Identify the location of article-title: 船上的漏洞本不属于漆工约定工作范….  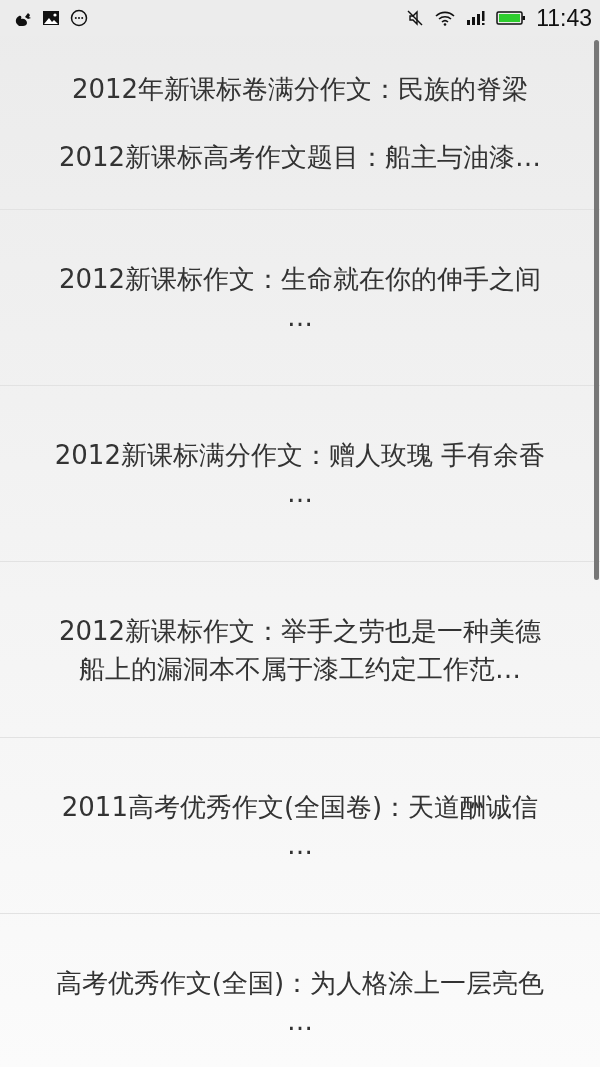
(300, 668).